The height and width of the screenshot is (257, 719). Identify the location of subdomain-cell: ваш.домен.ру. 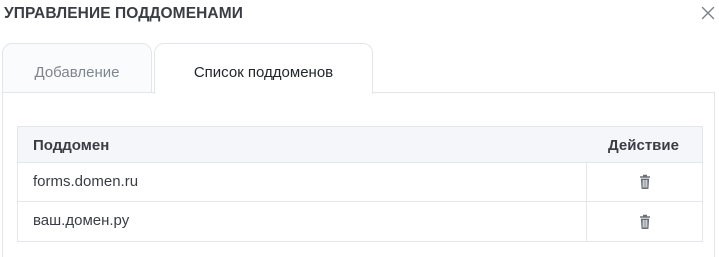
(302, 221).